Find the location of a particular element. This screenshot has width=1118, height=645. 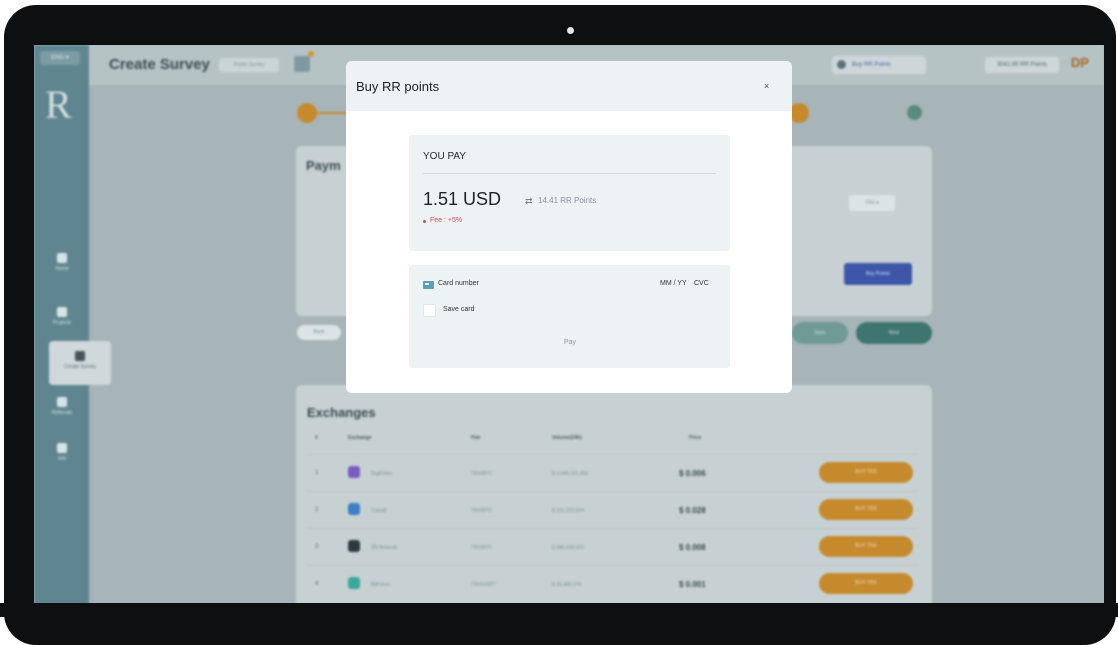

sidebar-item-create-survey: Create Survey is located at coordinates (80, 363).